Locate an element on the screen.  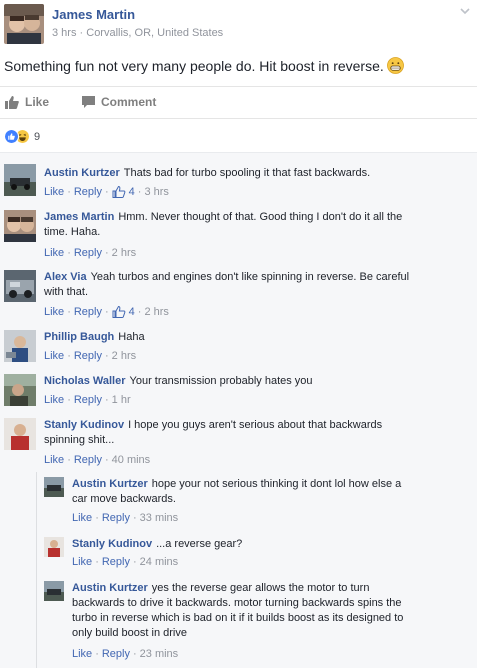
comment-actions: Like · Reply · 1 hr is located at coordinates (87, 400).